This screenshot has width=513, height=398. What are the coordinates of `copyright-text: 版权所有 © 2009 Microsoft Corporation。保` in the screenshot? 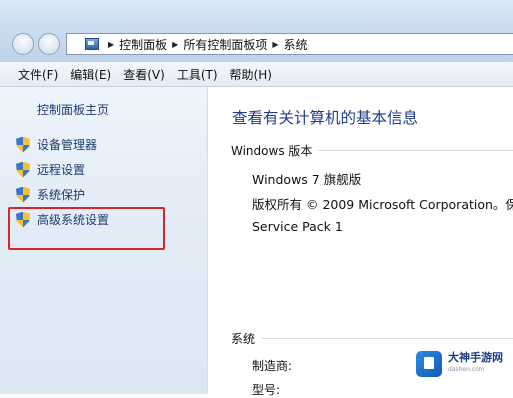 It's located at (382, 204).